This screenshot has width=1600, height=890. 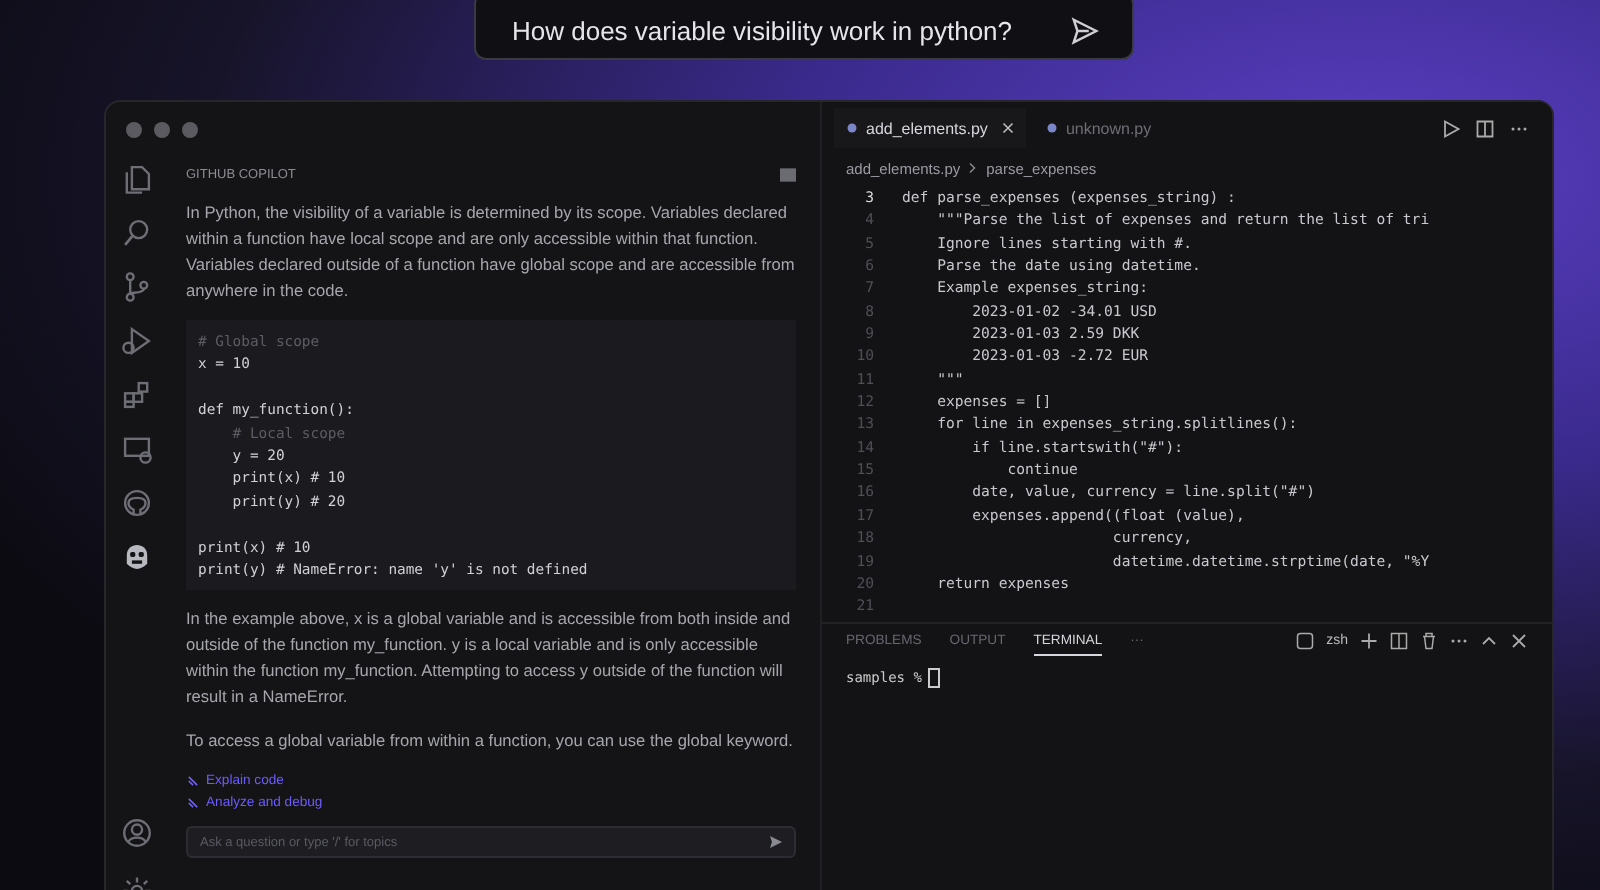 What do you see at coordinates (788, 174) in the screenshot?
I see `panel-menu-icon` at bounding box center [788, 174].